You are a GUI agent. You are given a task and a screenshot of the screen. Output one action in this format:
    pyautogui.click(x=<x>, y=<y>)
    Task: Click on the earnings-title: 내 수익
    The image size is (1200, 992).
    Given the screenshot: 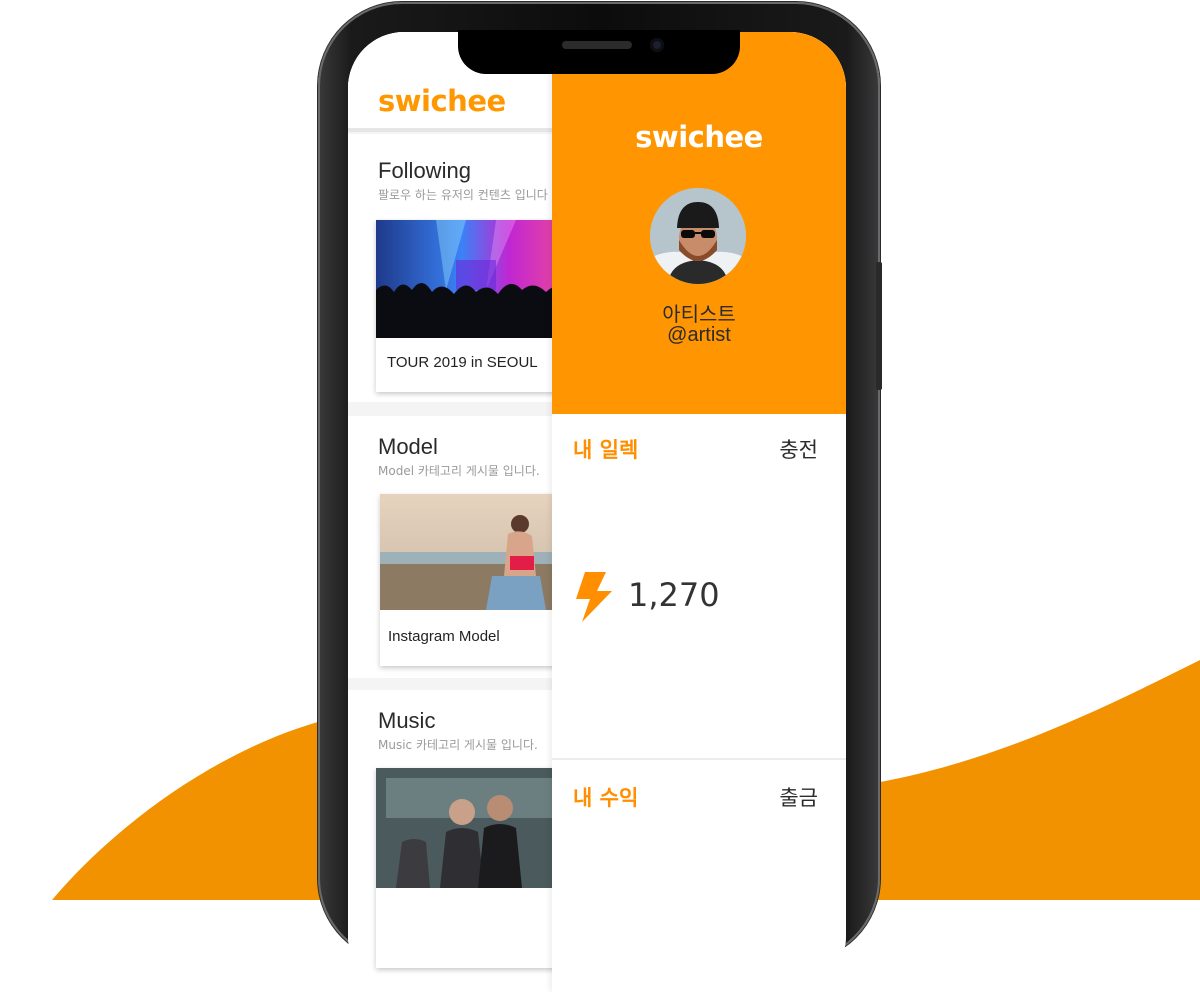 What is the action you would take?
    pyautogui.click(x=606, y=798)
    